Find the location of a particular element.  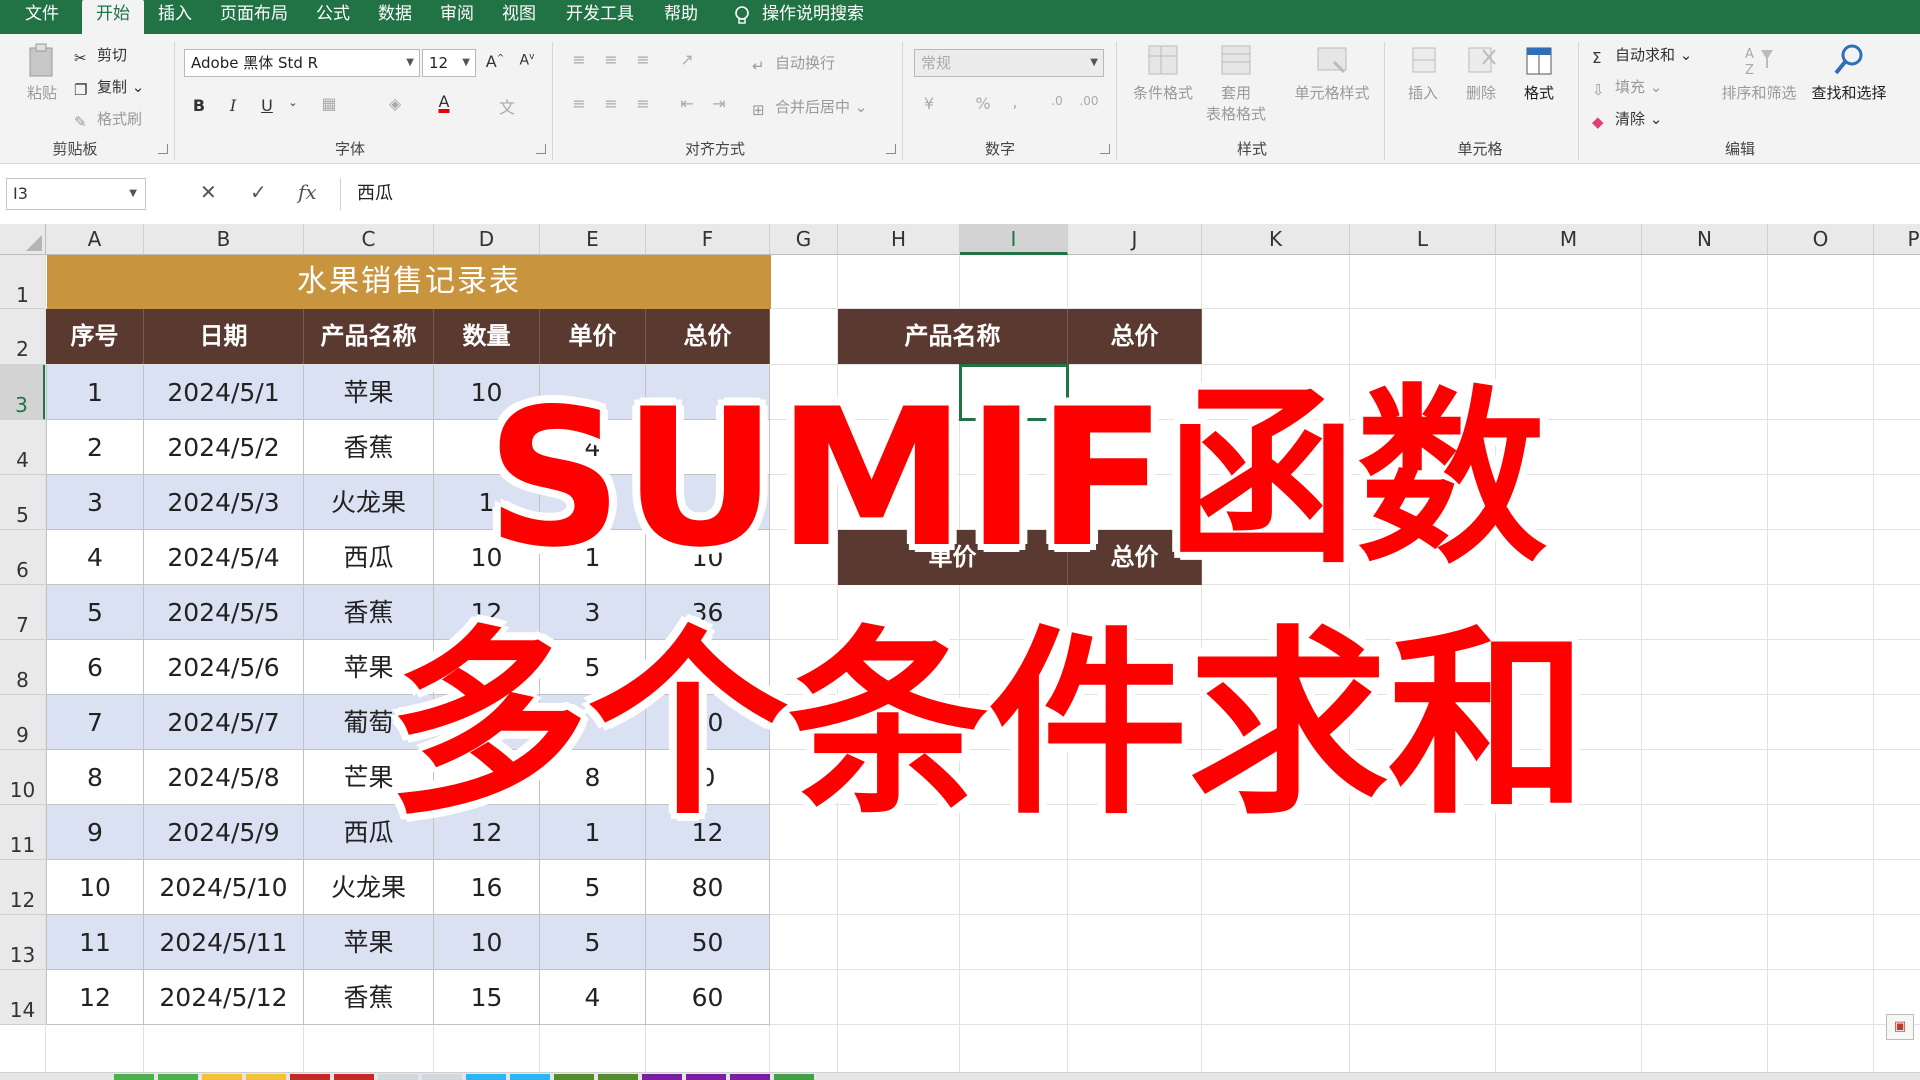

format-painter-button: ✎ 格式刷 is located at coordinates (108, 119).